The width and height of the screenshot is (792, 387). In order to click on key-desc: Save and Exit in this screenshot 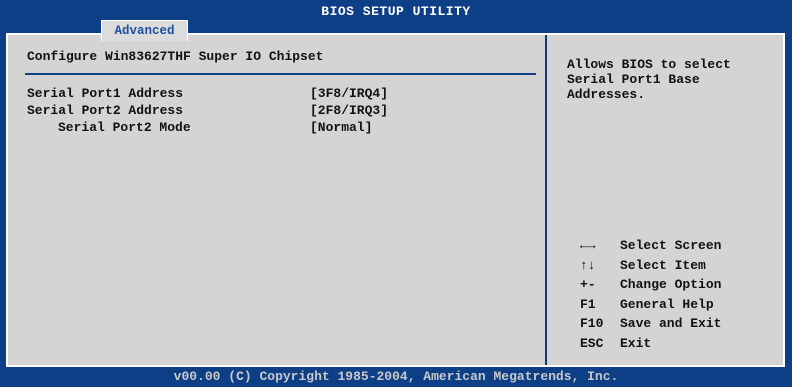, I will do `click(671, 323)`.